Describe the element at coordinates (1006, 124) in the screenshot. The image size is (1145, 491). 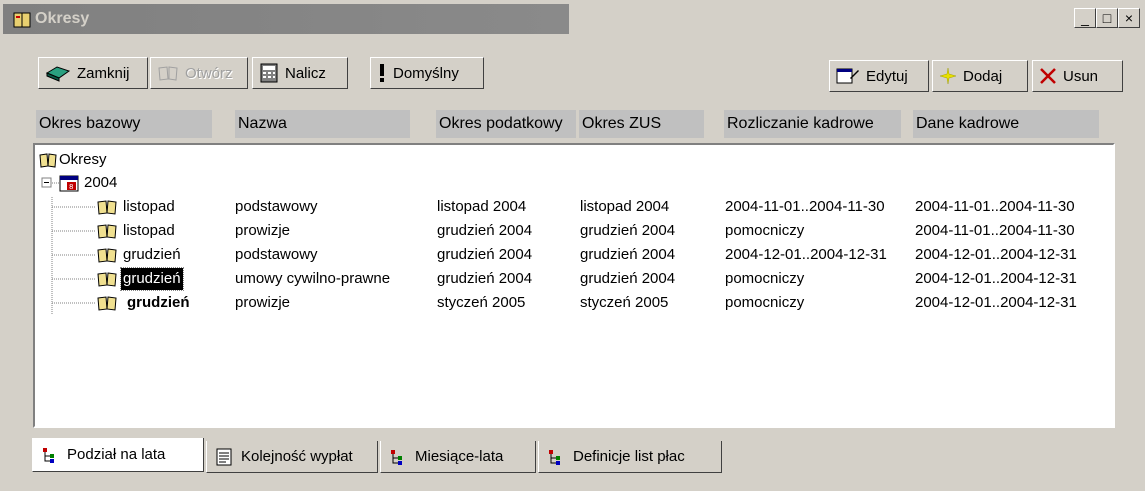
I see `column-header-dane-kadrowe: Dane kadrowe` at that location.